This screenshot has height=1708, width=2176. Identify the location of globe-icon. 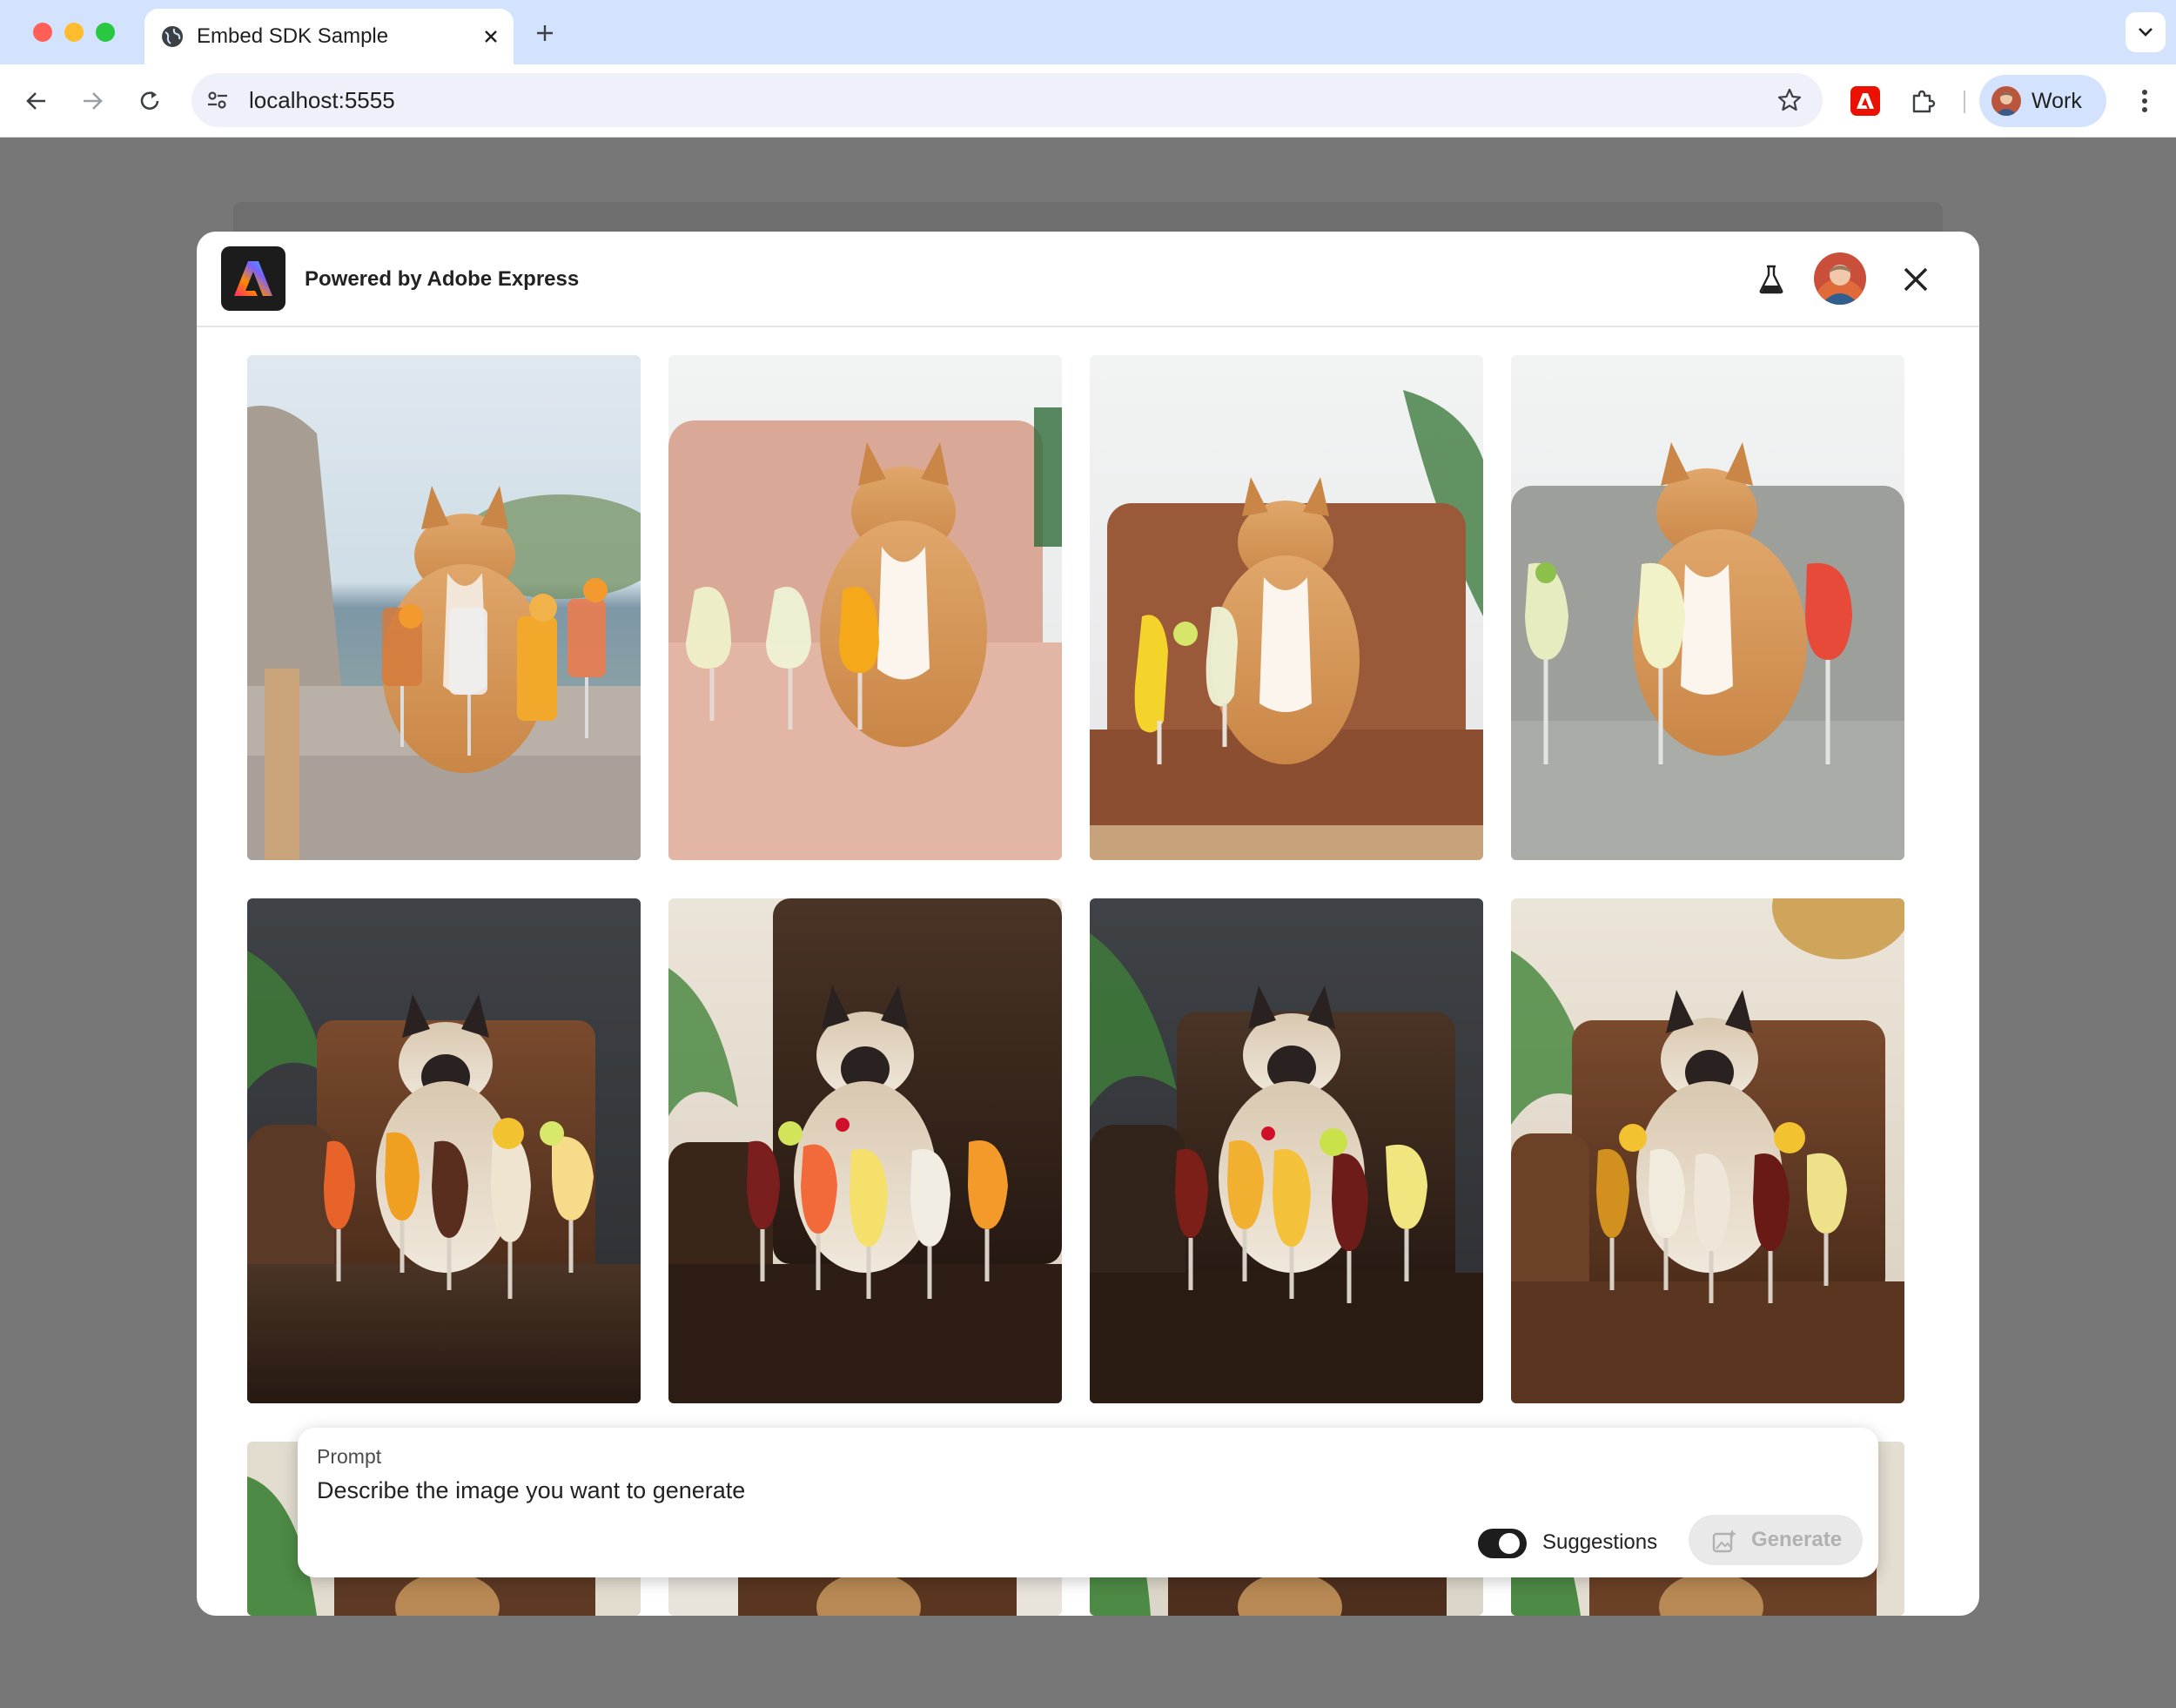
(172, 36).